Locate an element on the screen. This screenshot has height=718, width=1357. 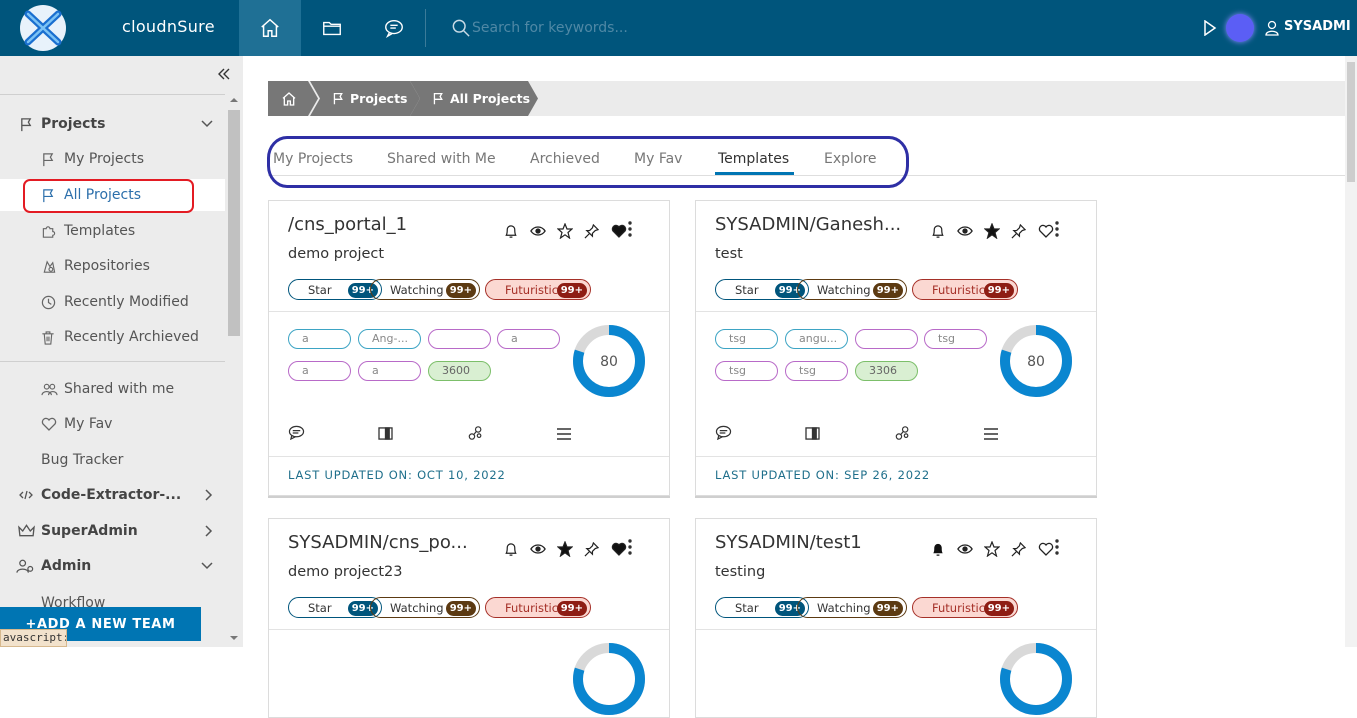
project-title: /cns_portal_1 is located at coordinates (347, 224).